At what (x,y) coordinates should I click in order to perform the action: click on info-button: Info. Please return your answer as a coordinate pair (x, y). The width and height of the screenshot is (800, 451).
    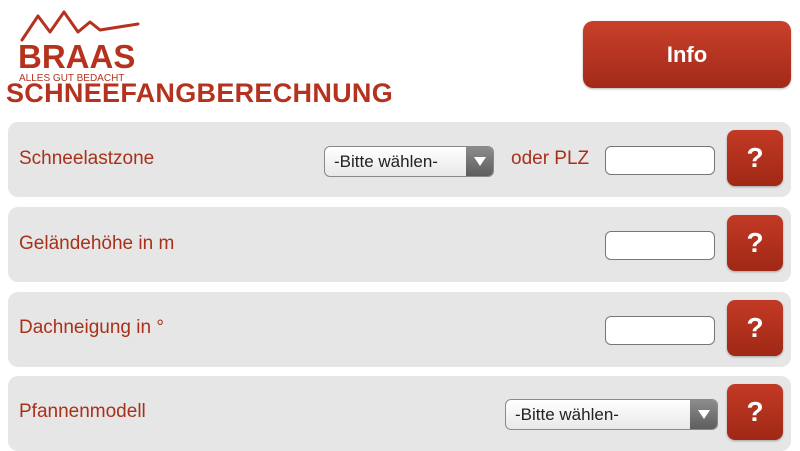
    Looking at the image, I should click on (687, 54).